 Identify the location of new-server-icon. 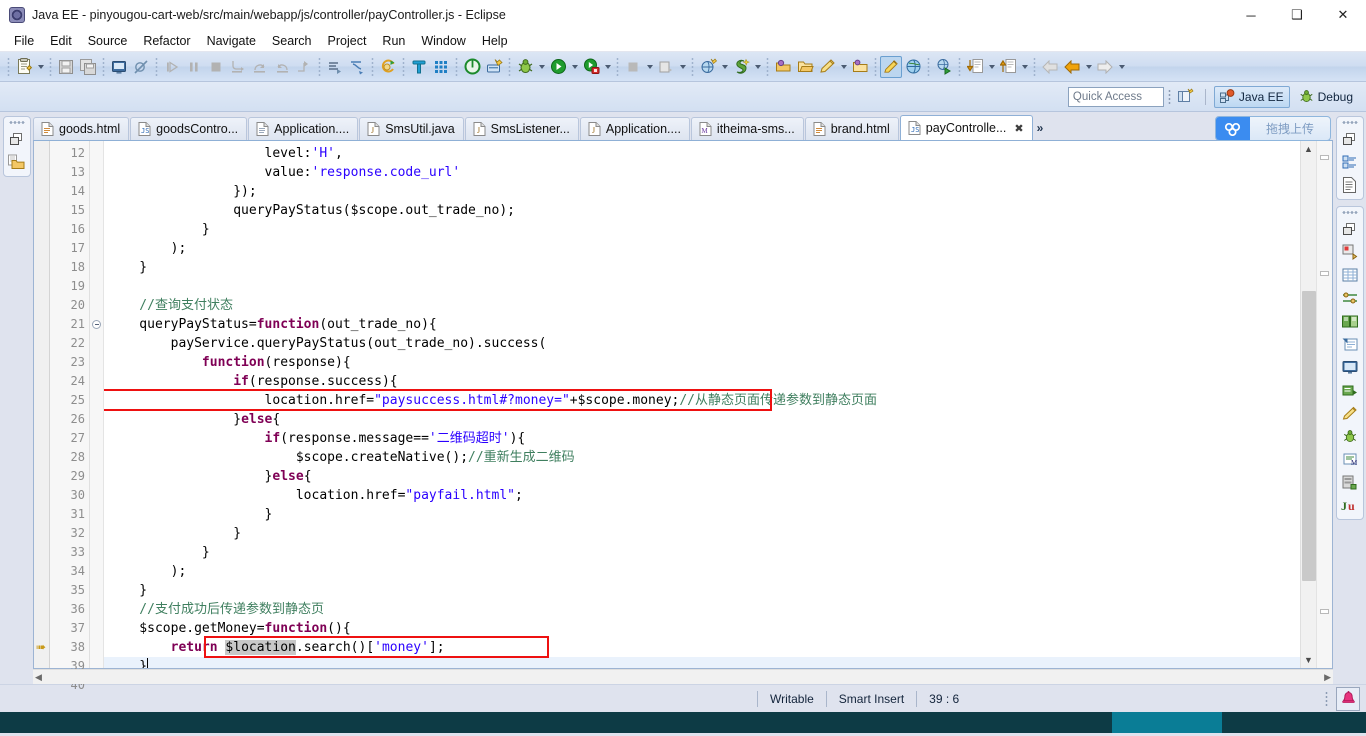
(494, 67).